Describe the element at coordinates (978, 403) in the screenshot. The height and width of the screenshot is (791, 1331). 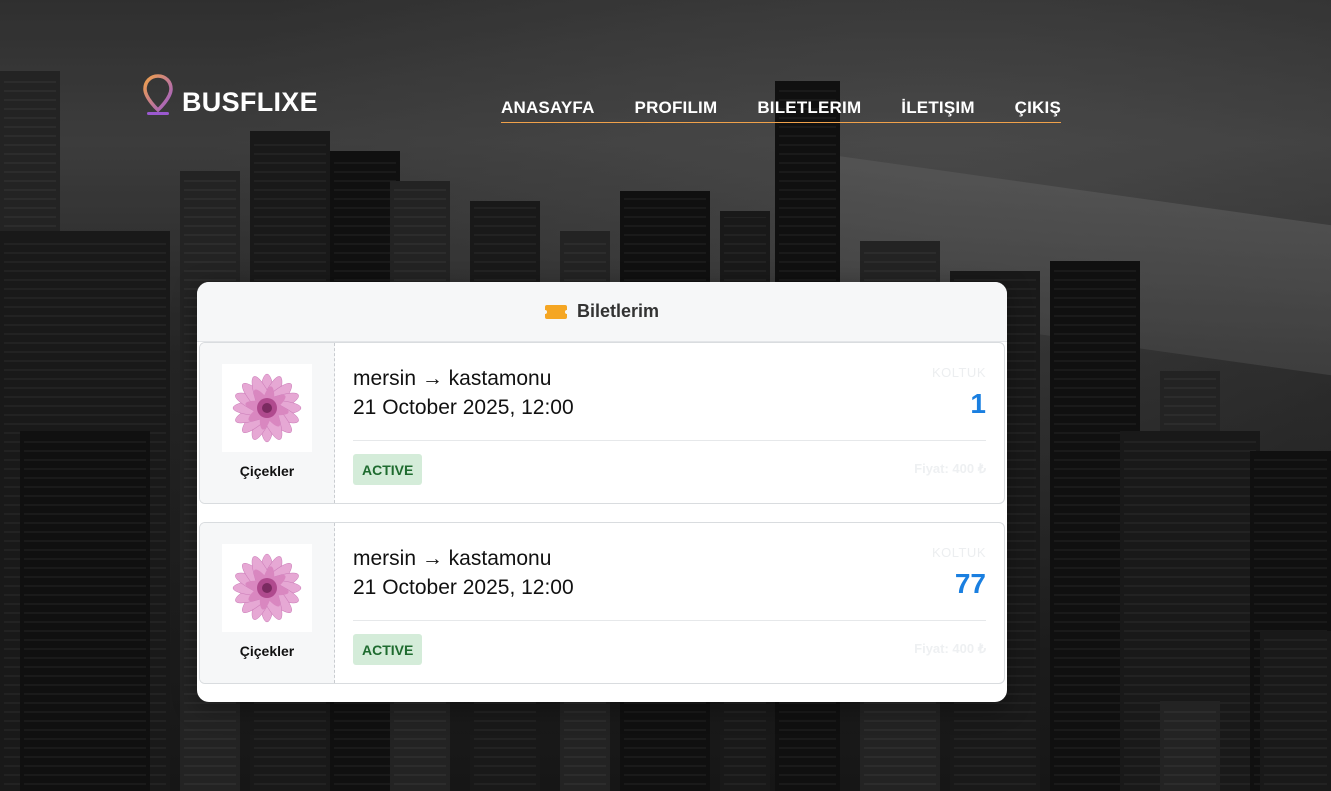
I see `seat-number: 1` at that location.